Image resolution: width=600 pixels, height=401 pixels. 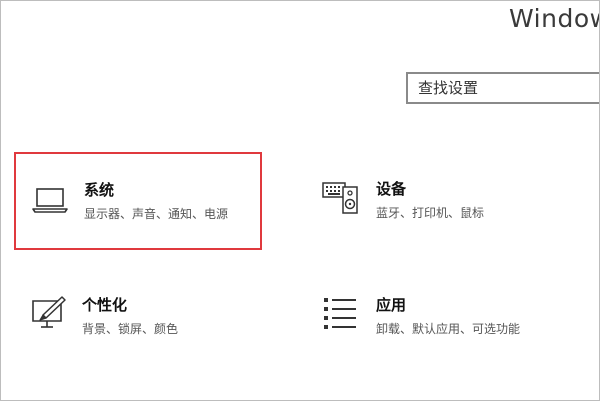 What do you see at coordinates (508, 88) in the screenshot?
I see `search-input` at bounding box center [508, 88].